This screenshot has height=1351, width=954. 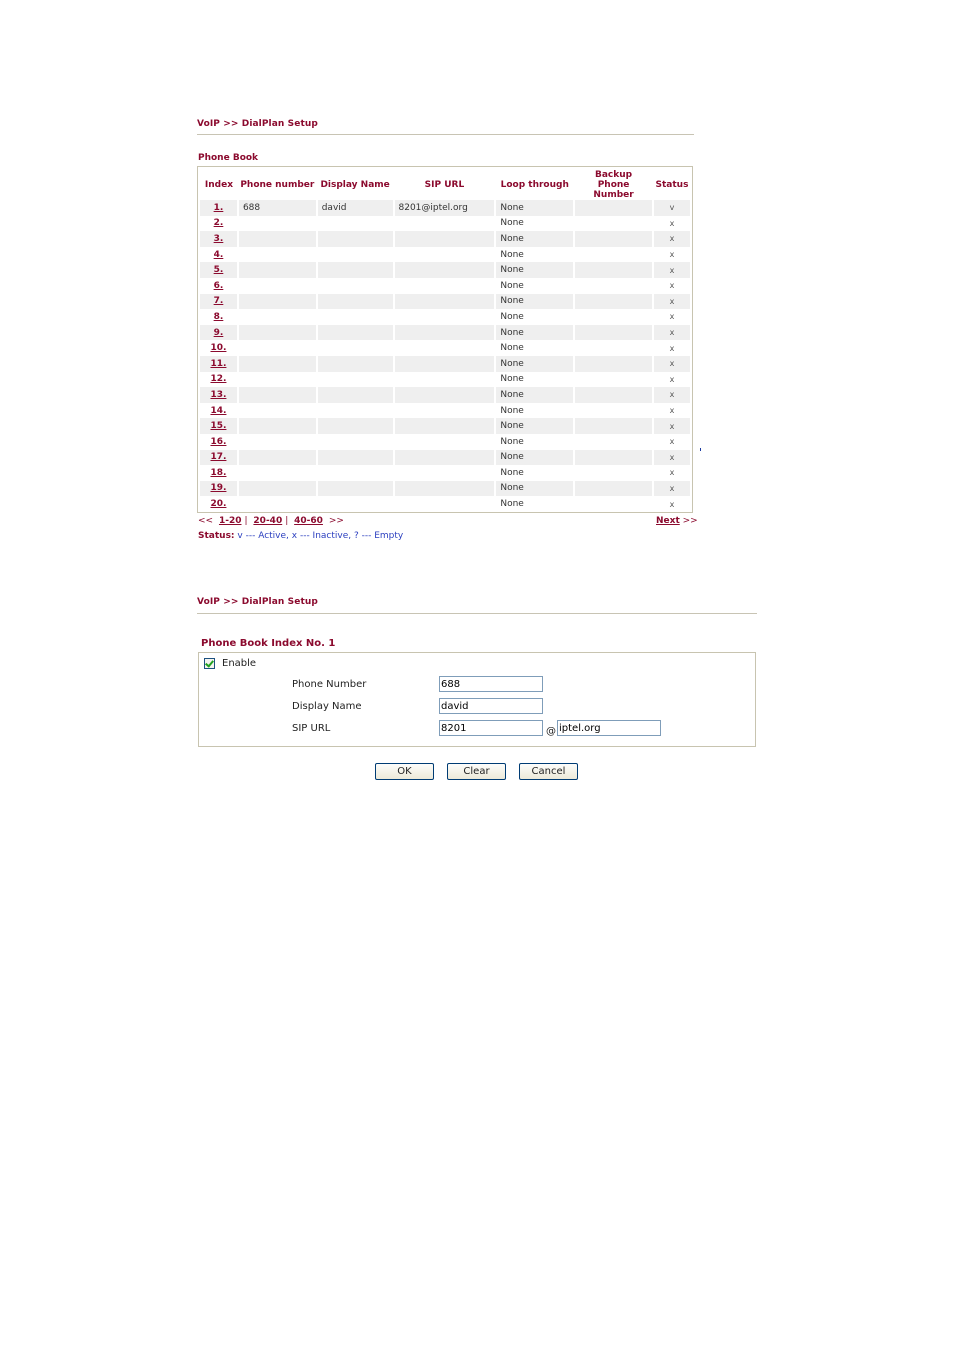 I want to click on index-cell: 14., so click(x=219, y=410).